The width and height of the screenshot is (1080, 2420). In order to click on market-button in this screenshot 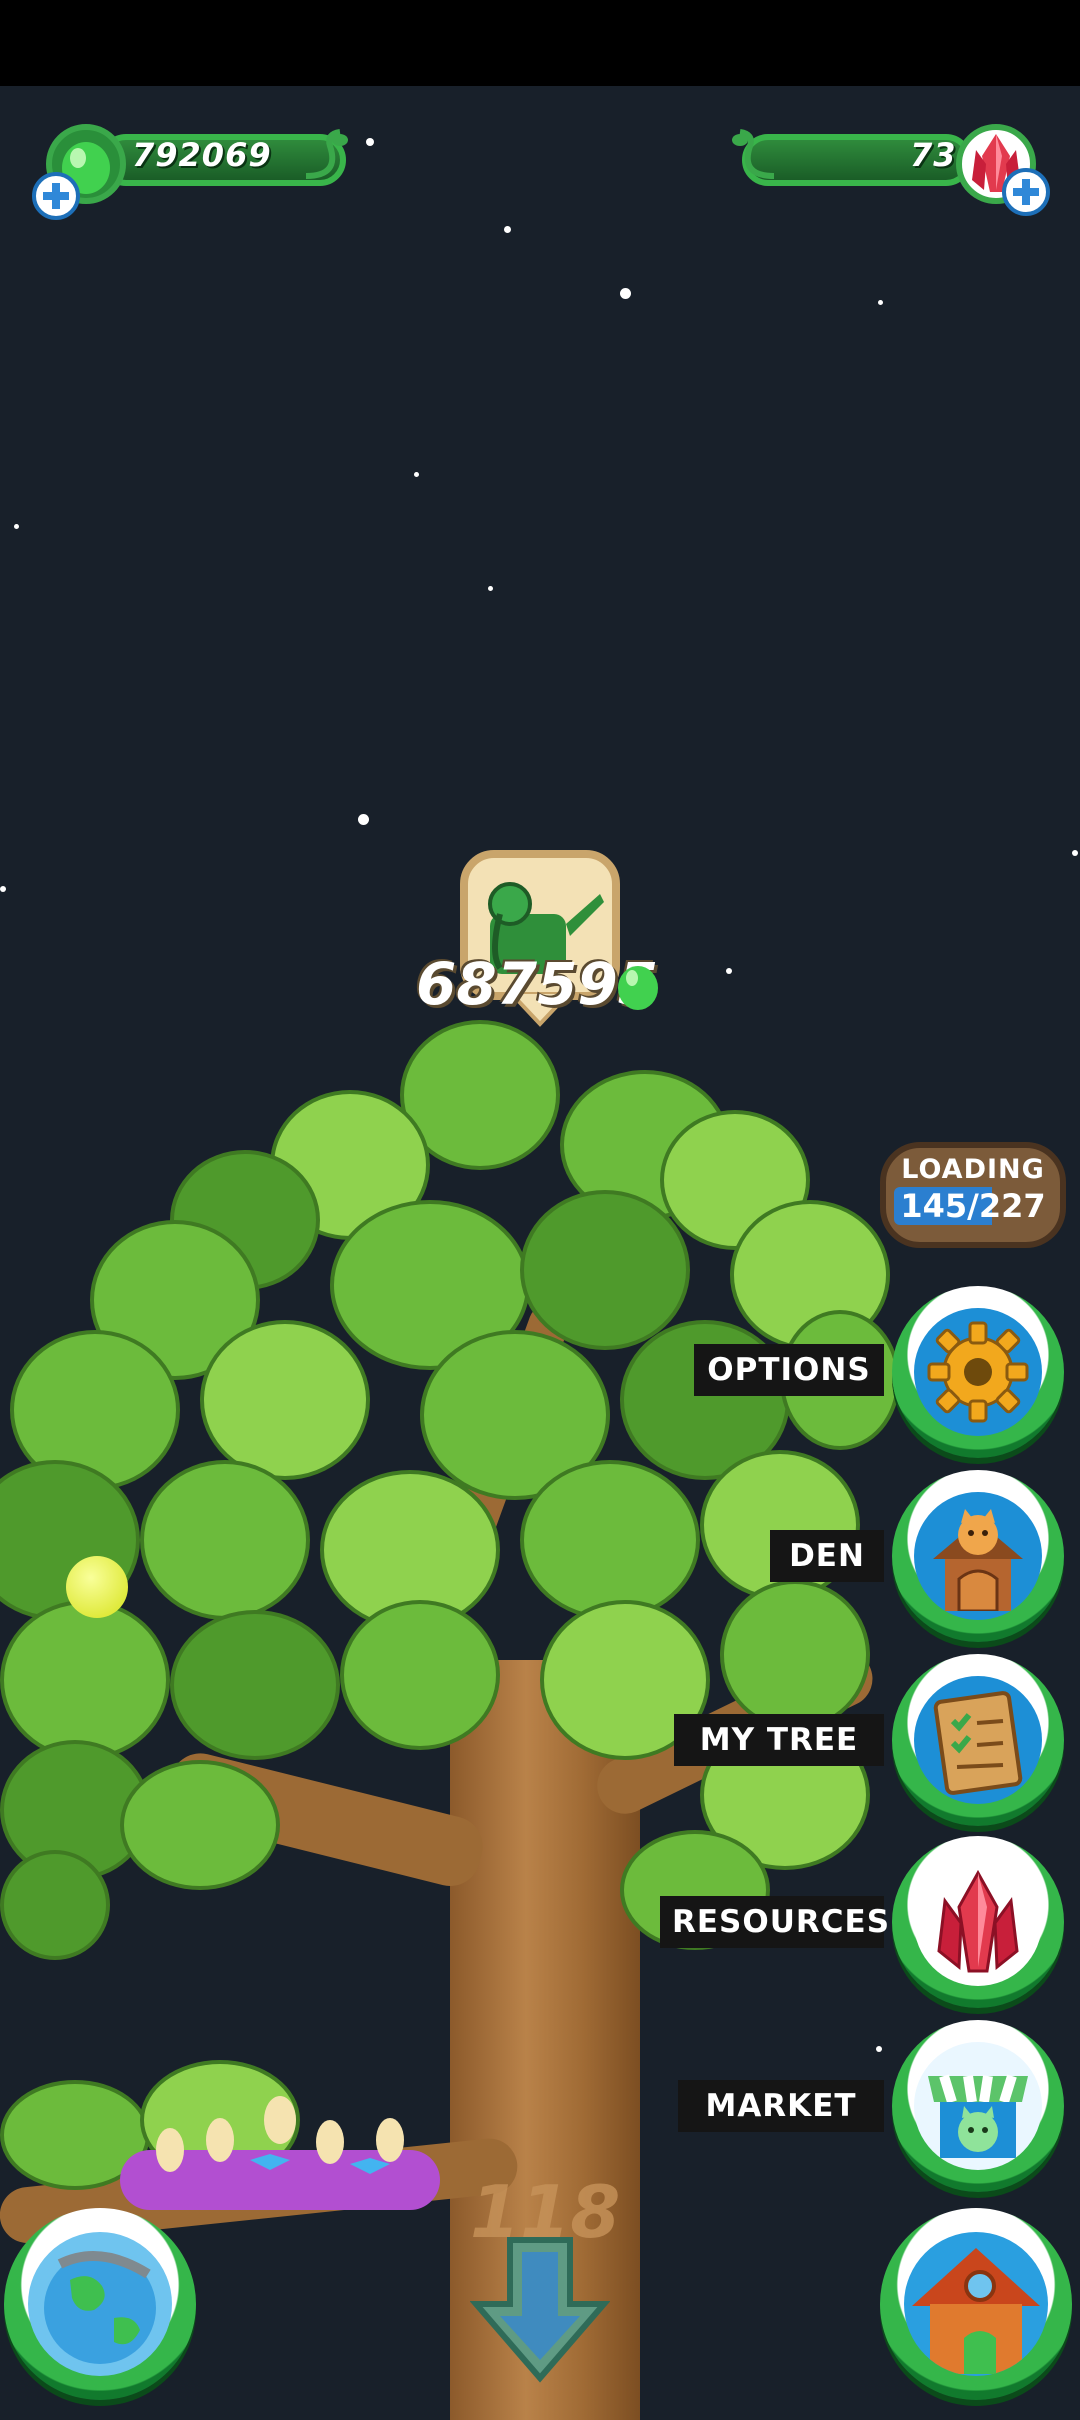, I will do `click(978, 2106)`.